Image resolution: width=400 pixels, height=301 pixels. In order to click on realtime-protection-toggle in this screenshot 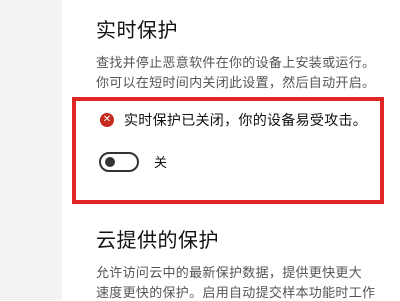, I will do `click(119, 162)`.